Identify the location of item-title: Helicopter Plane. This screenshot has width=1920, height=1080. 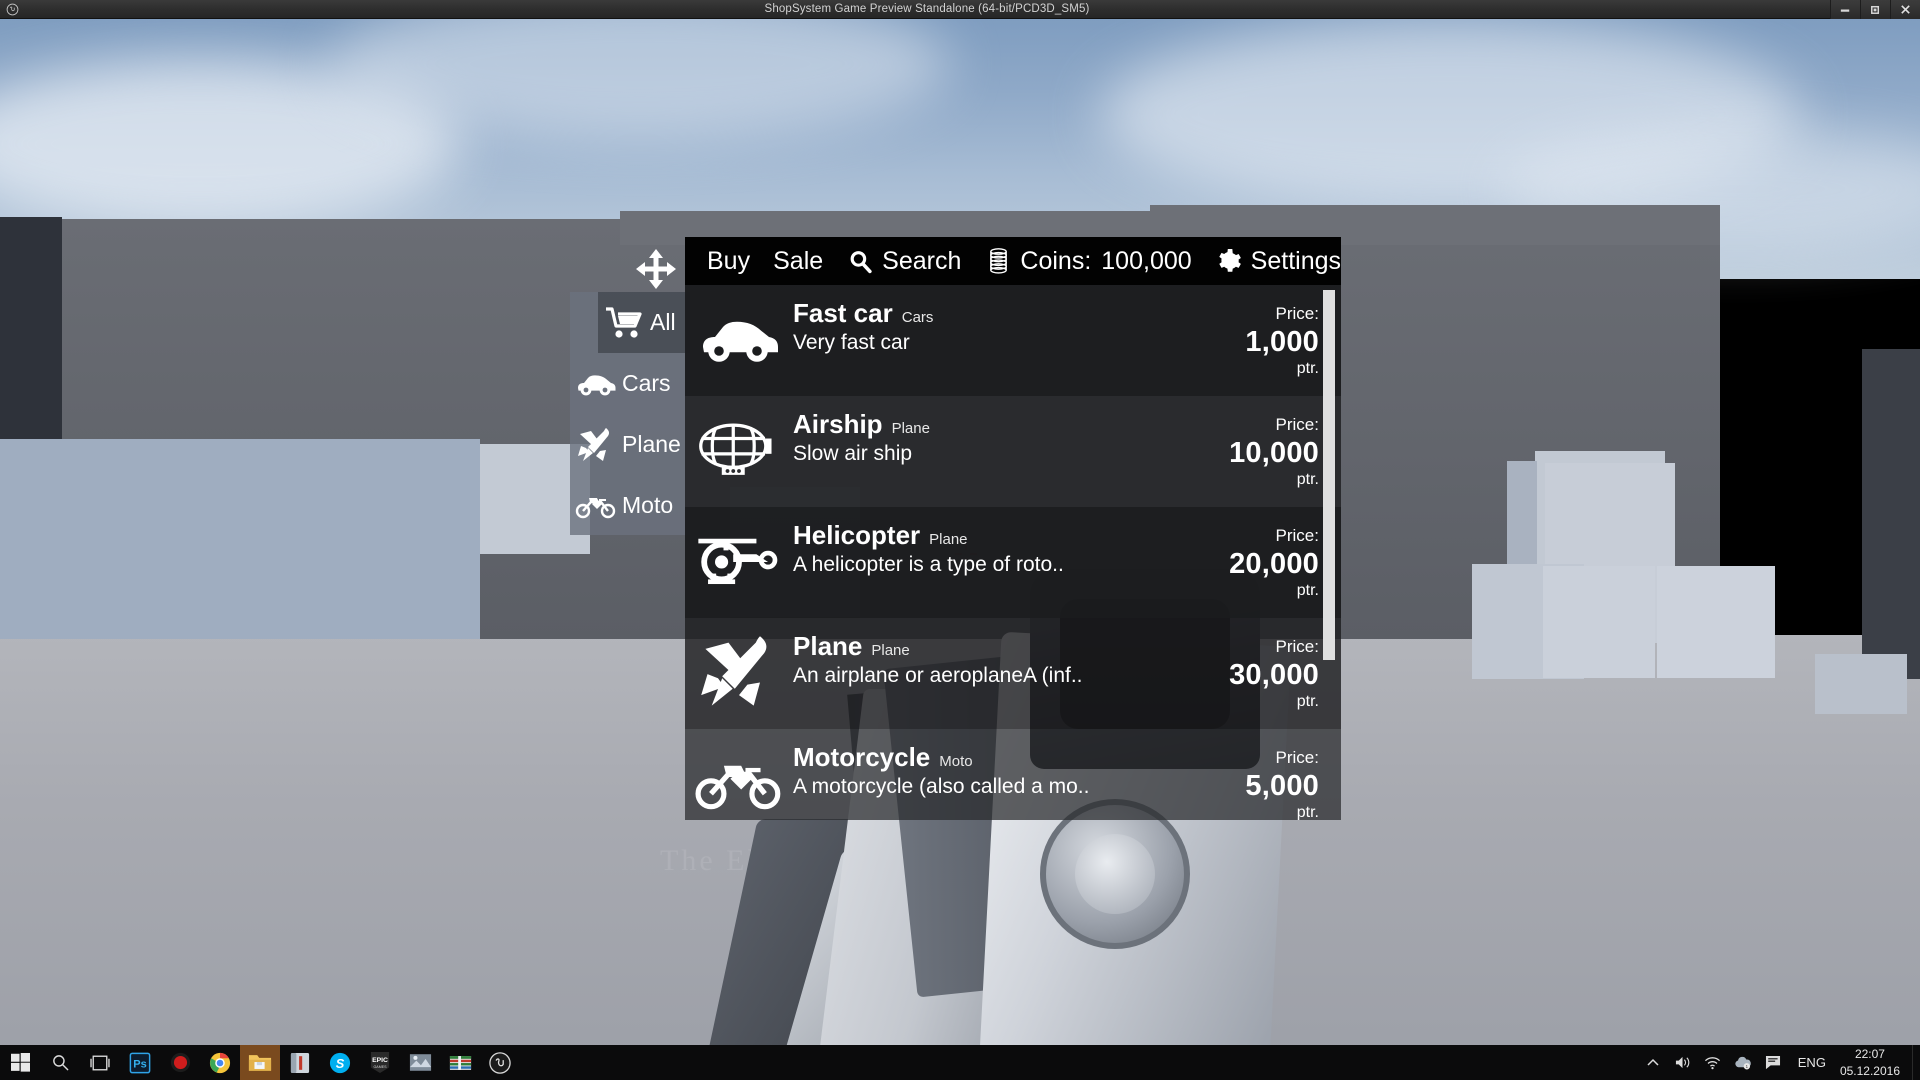
(994, 535).